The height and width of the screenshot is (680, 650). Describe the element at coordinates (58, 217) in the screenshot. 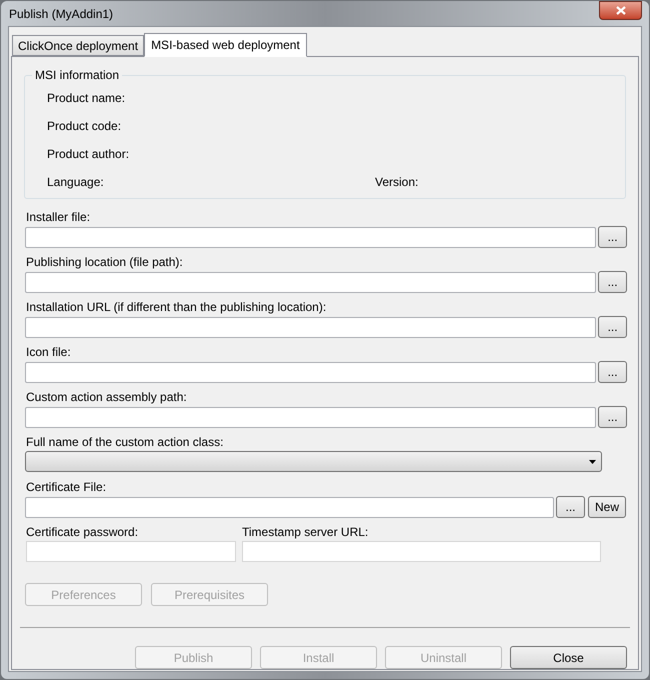

I see `field-label: Installer file:` at that location.